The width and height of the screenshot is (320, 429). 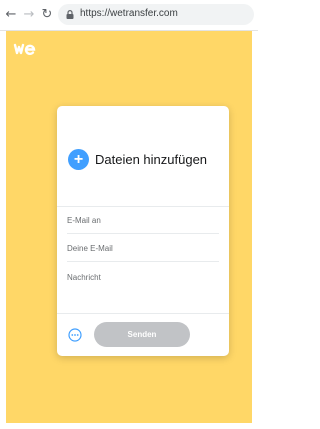 What do you see at coordinates (143, 278) in the screenshot?
I see `message-field: Nachricht` at bounding box center [143, 278].